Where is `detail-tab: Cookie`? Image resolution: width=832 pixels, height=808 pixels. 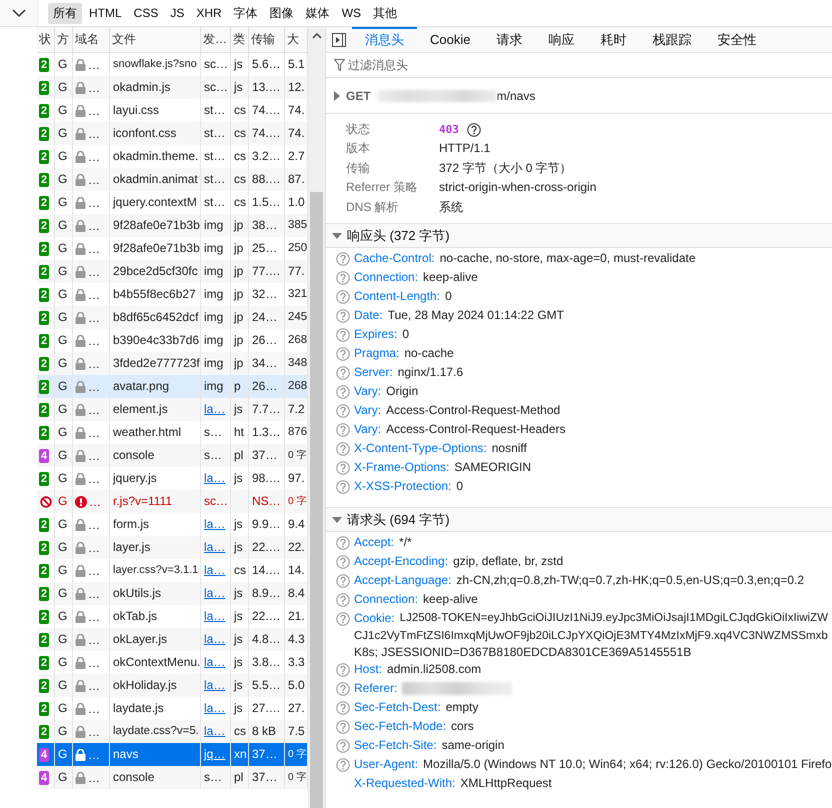
detail-tab: Cookie is located at coordinates (450, 39).